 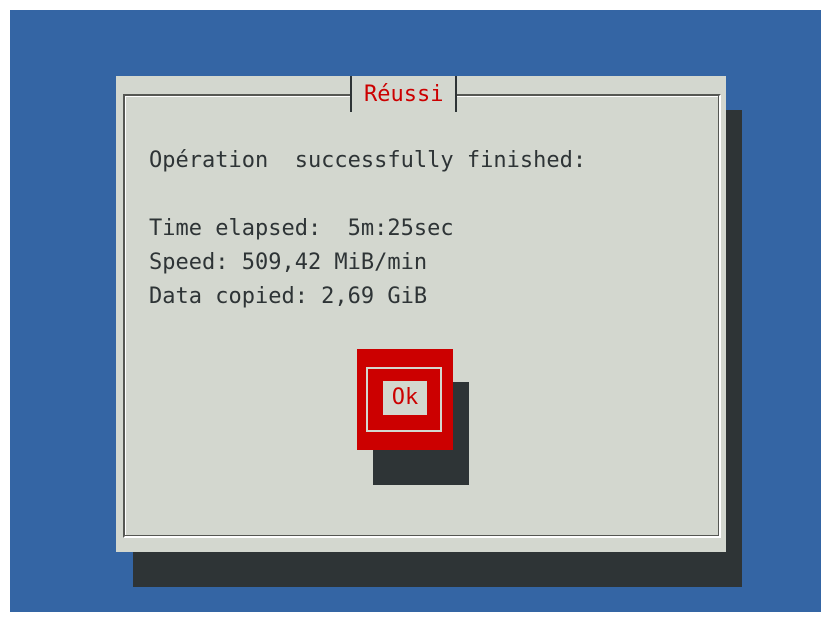 What do you see at coordinates (288, 262) in the screenshot?
I see `copy-speed: Speed: 509,42 MiB/min` at bounding box center [288, 262].